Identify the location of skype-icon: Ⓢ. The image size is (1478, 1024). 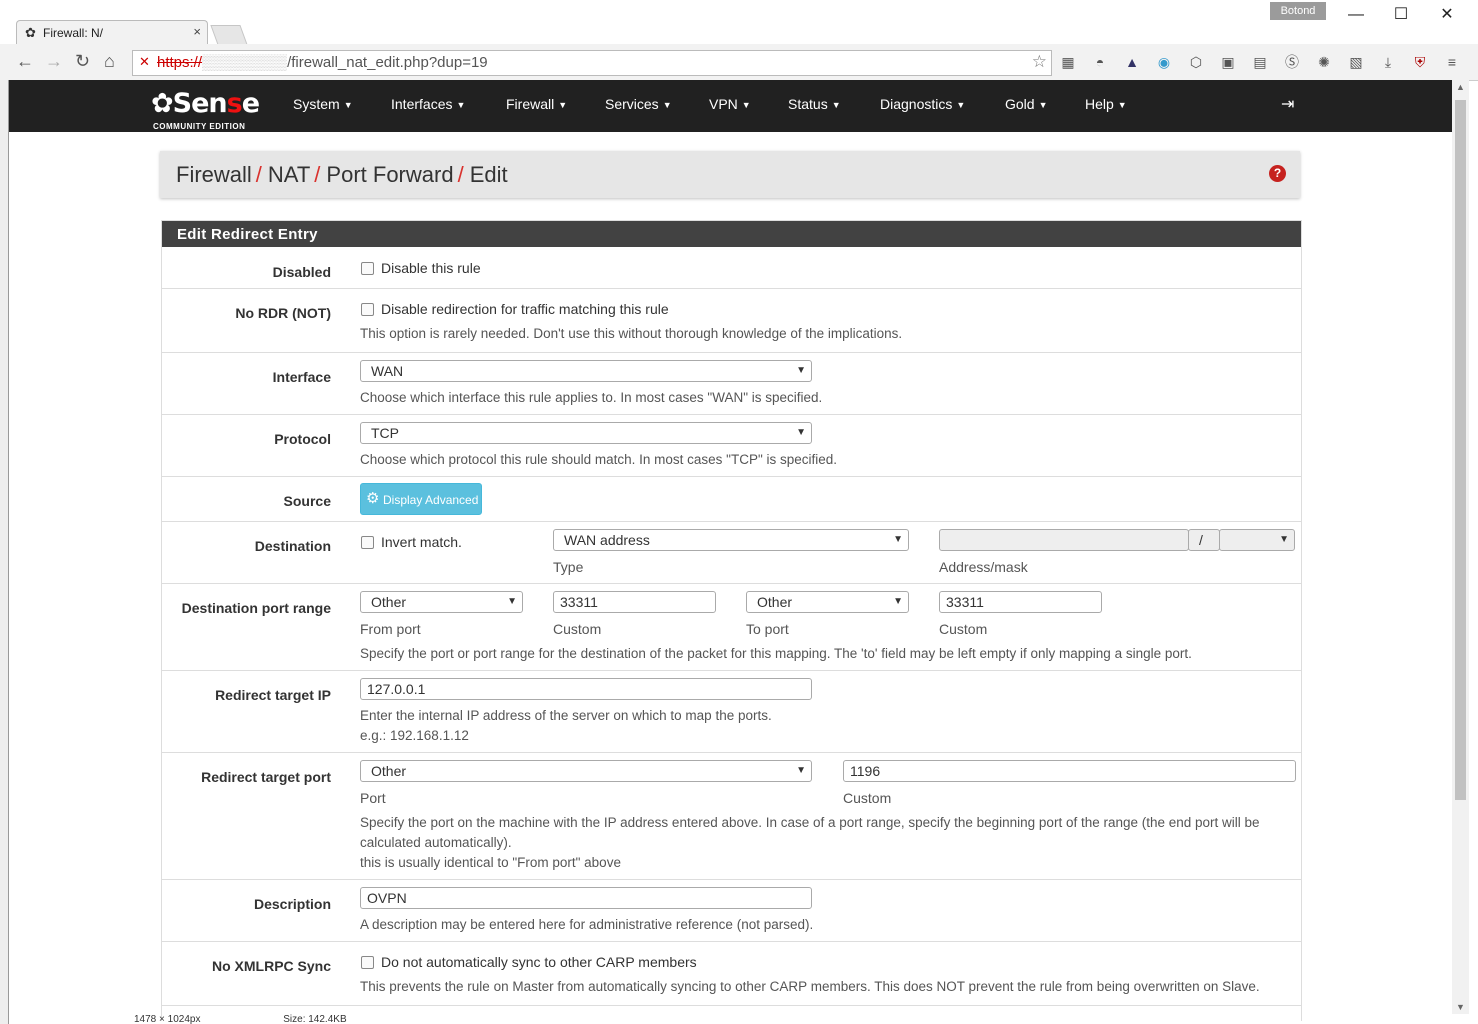
(1292, 62).